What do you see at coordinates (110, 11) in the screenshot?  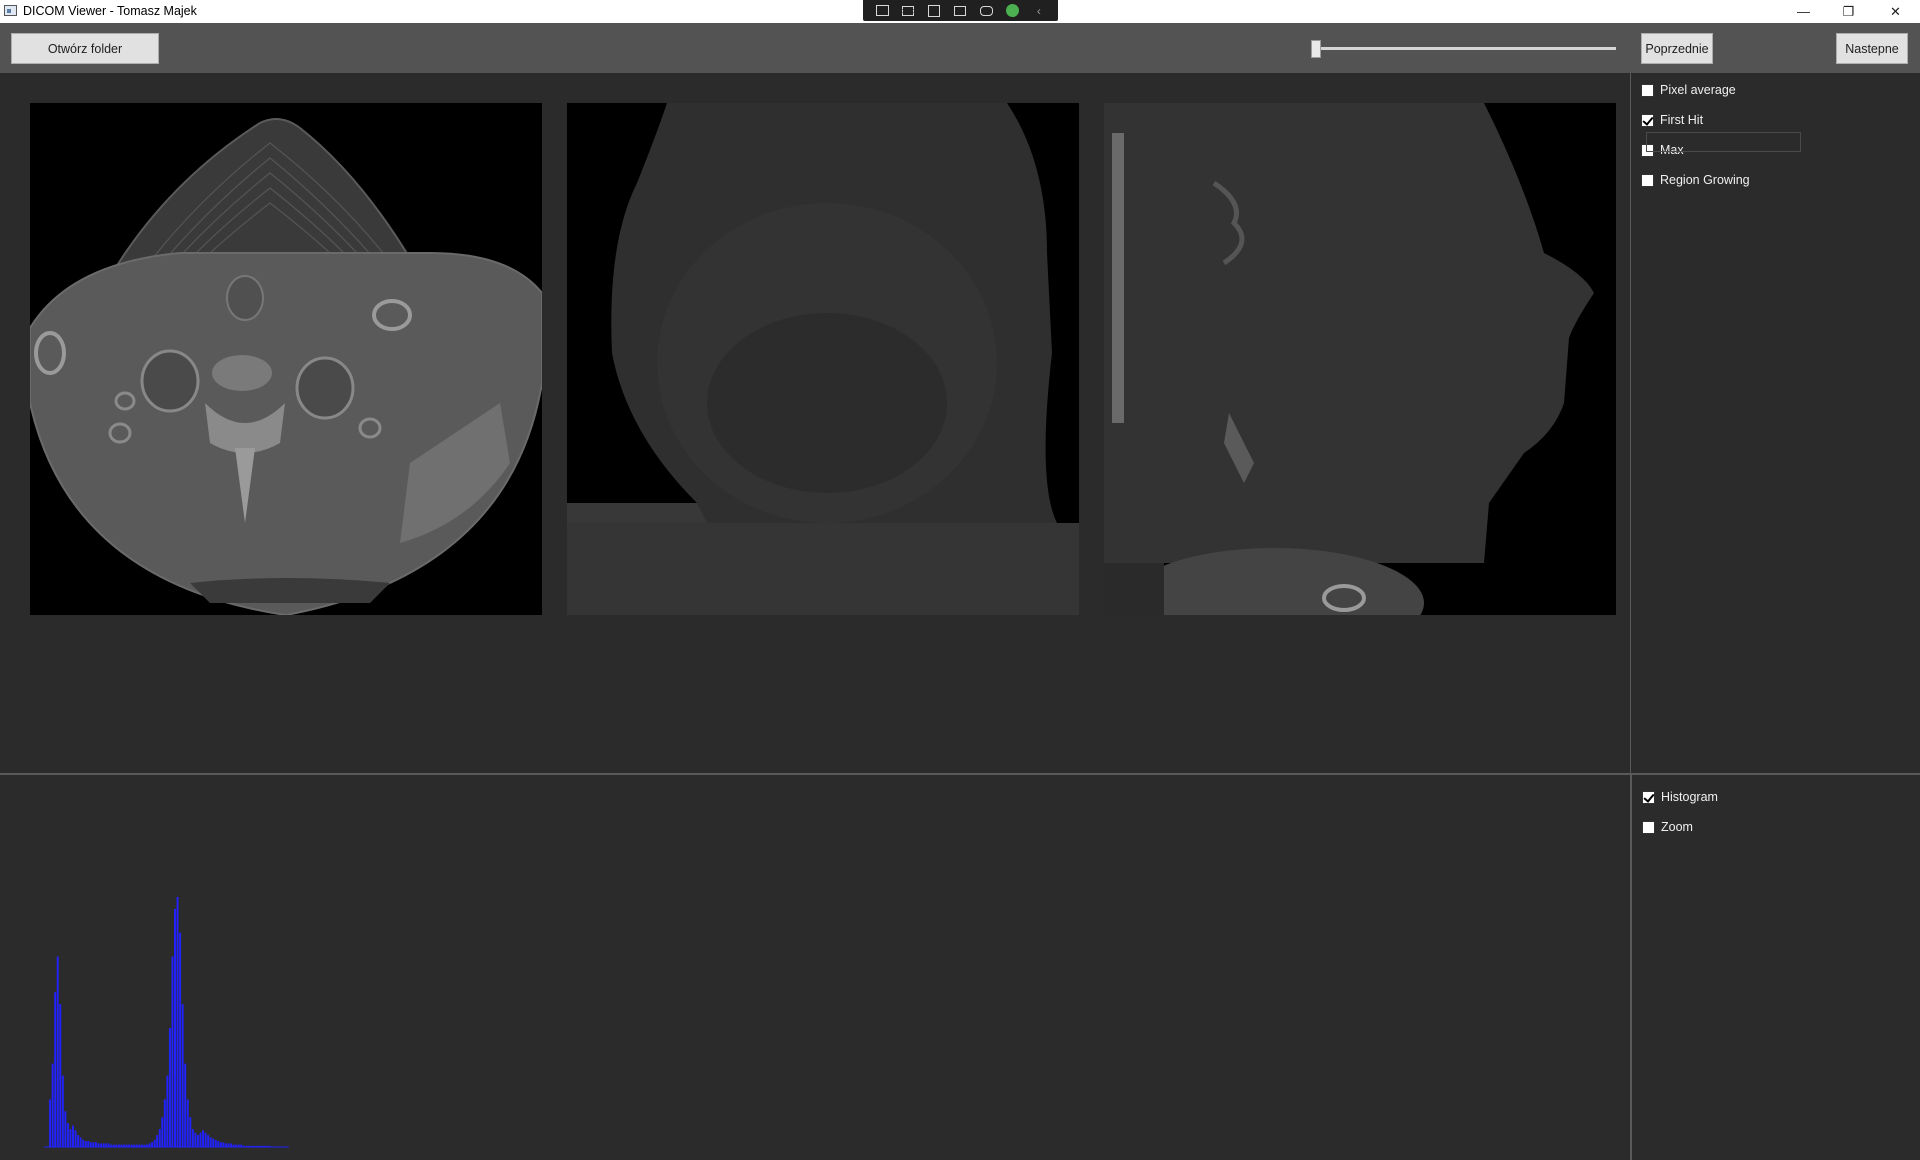 I see `window-title: DICOM Viewer - Tomasz Majek` at bounding box center [110, 11].